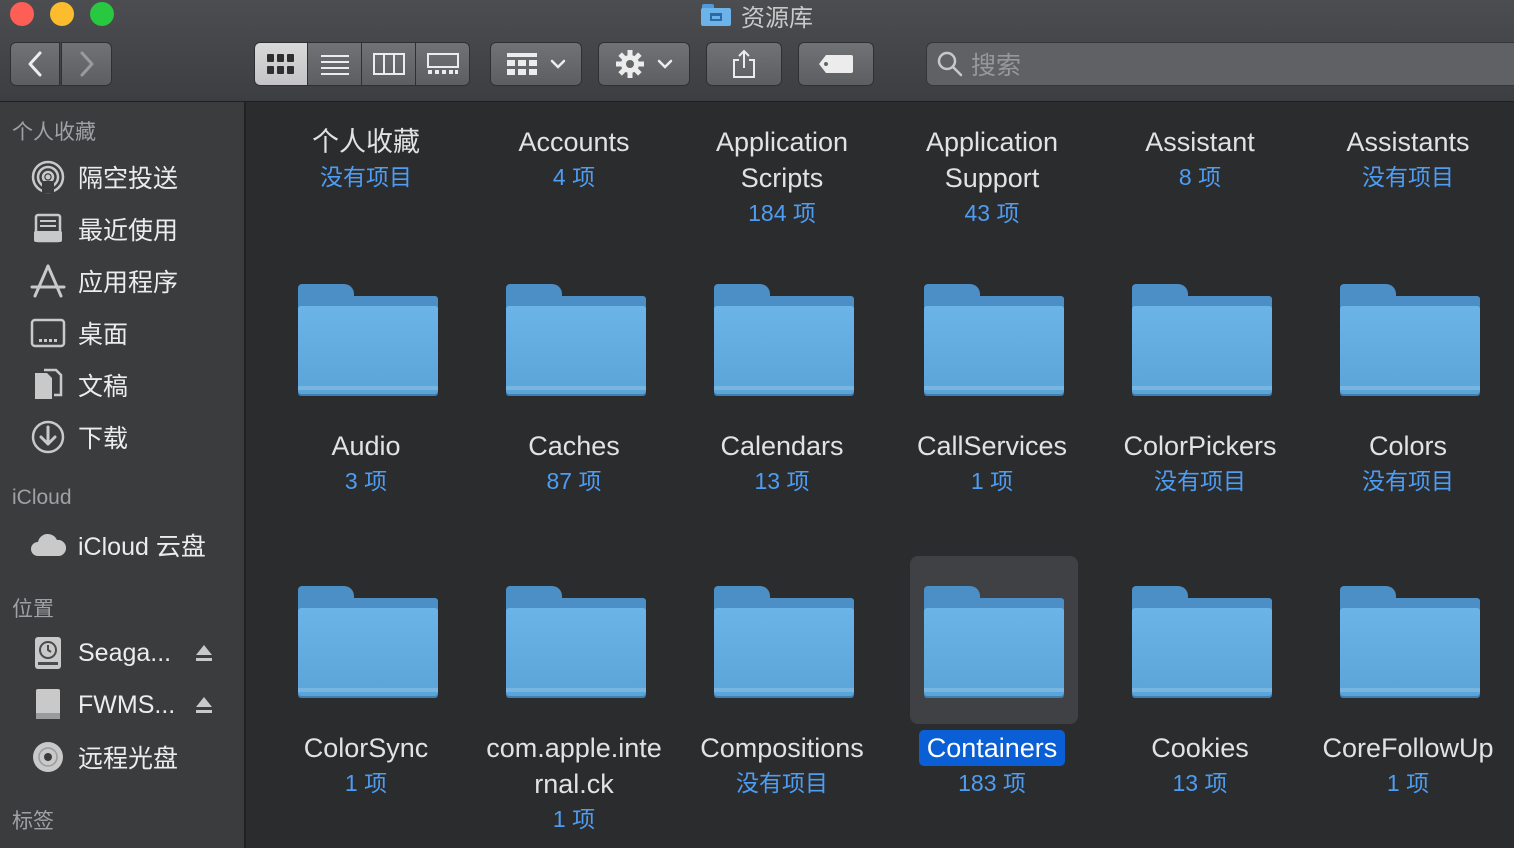  I want to click on search-placeholder: 搜索, so click(996, 66).